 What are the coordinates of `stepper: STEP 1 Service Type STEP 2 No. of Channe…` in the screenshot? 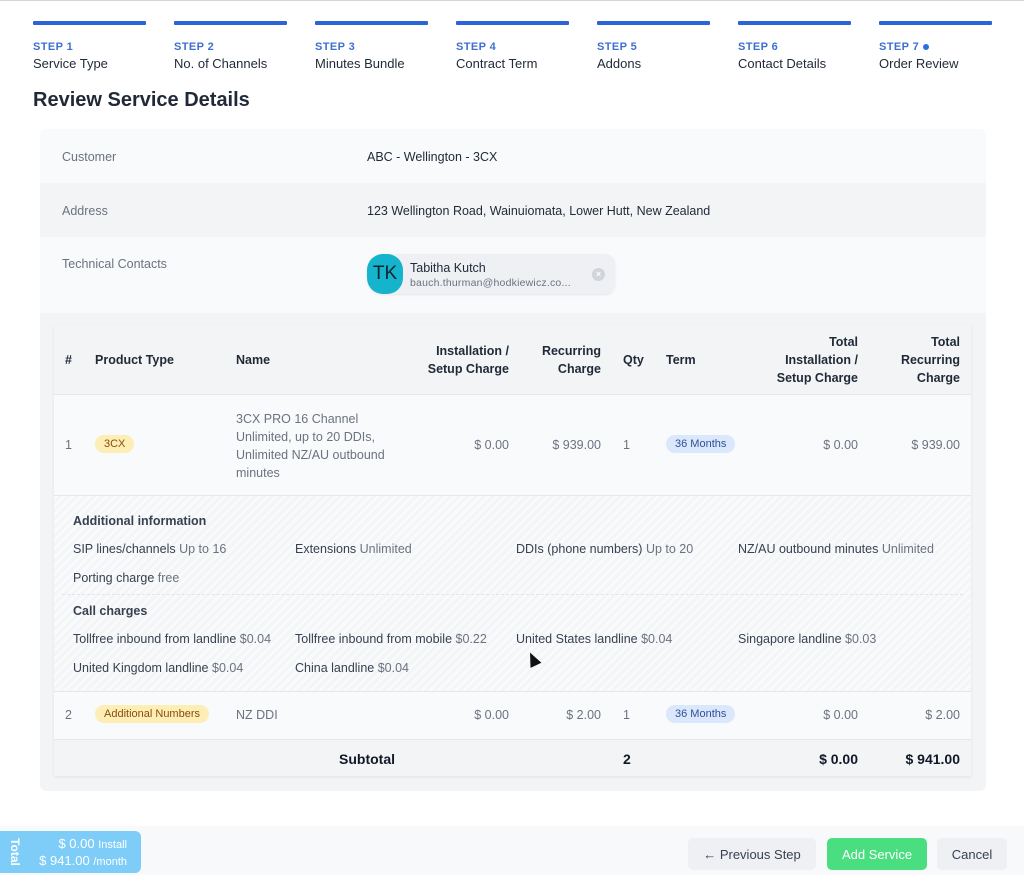 It's located at (526, 46).